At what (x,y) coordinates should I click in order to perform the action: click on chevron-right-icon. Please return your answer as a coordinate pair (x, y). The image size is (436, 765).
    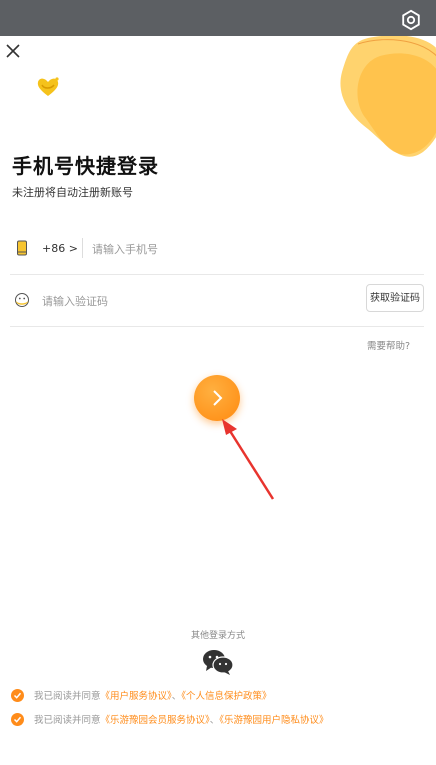
    Looking at the image, I should click on (218, 398).